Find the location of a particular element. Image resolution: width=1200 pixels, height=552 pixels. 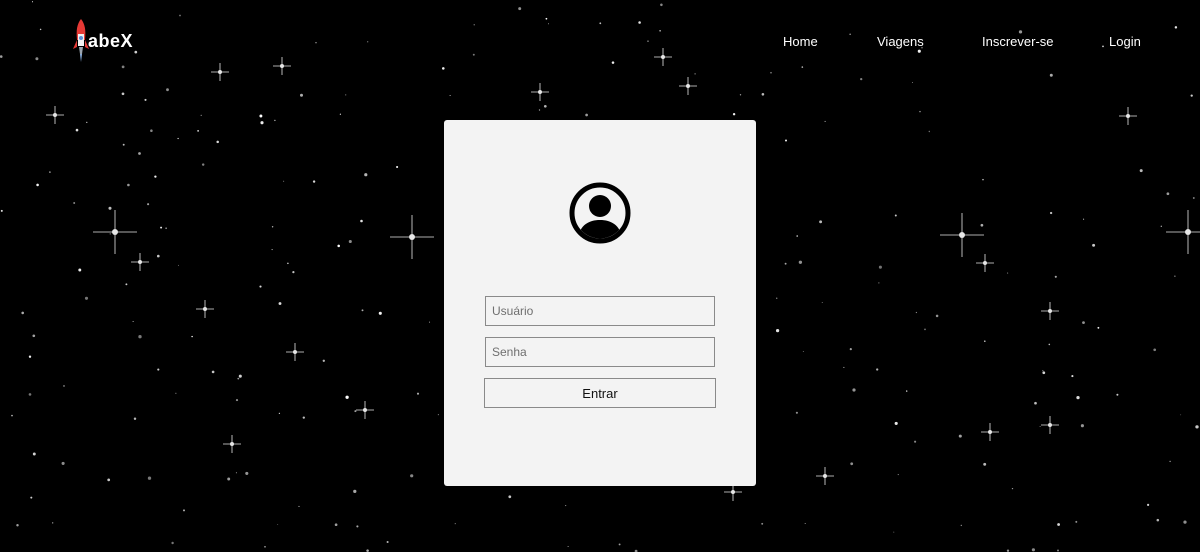

username-input is located at coordinates (600, 311).